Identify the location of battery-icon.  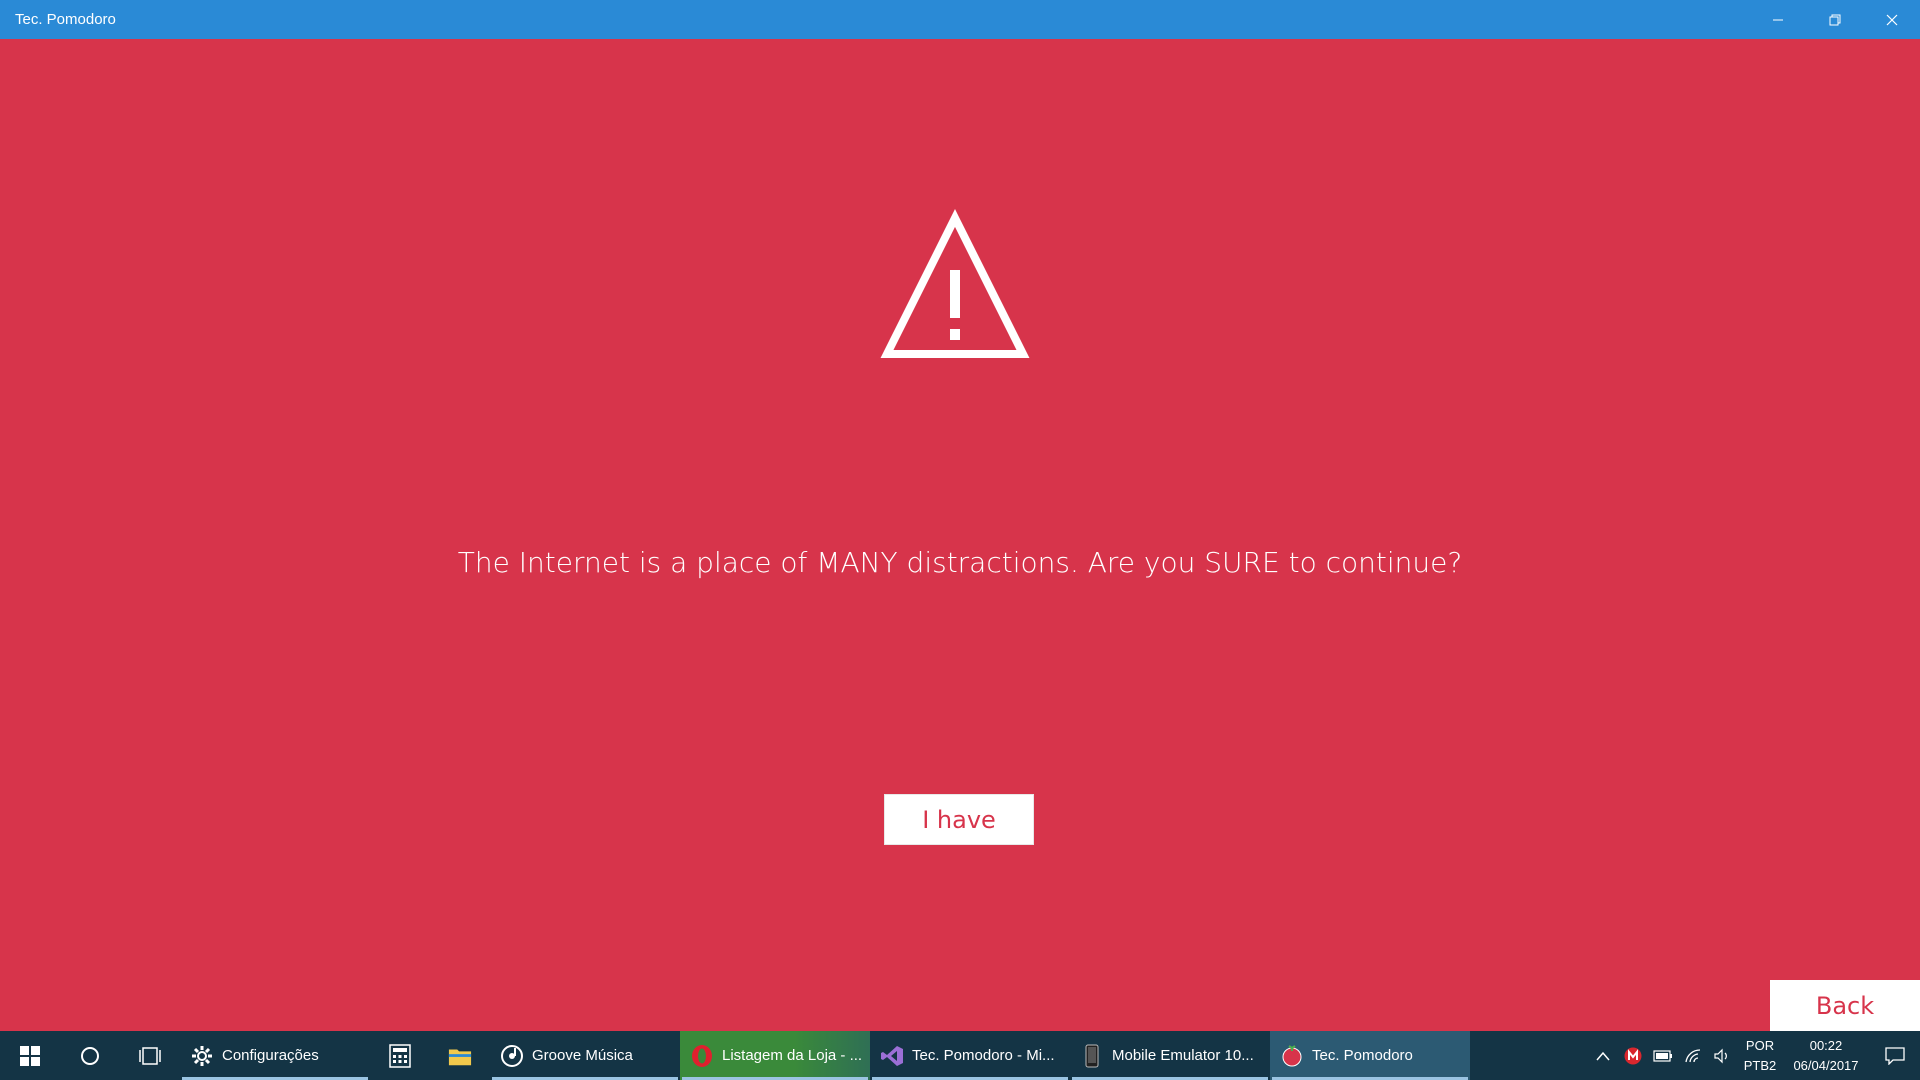
(1662, 1055).